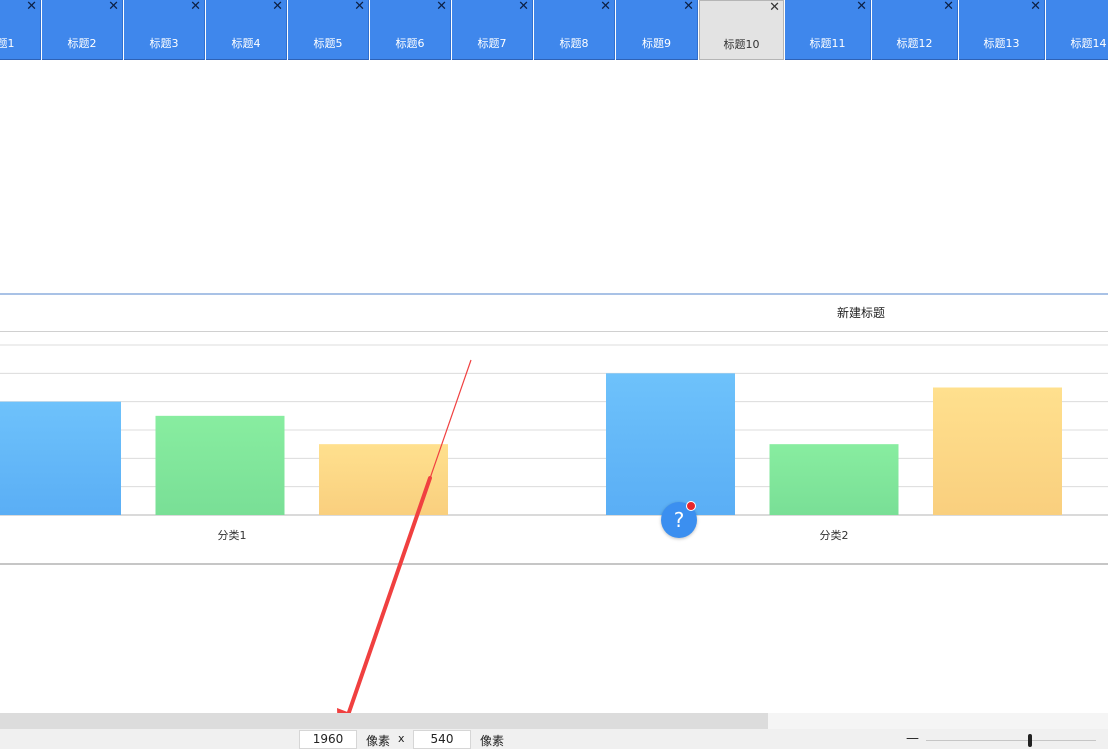 Image resolution: width=1108 pixels, height=749 pixels. Describe the element at coordinates (401, 738) in the screenshot. I see `times-label: x` at that location.